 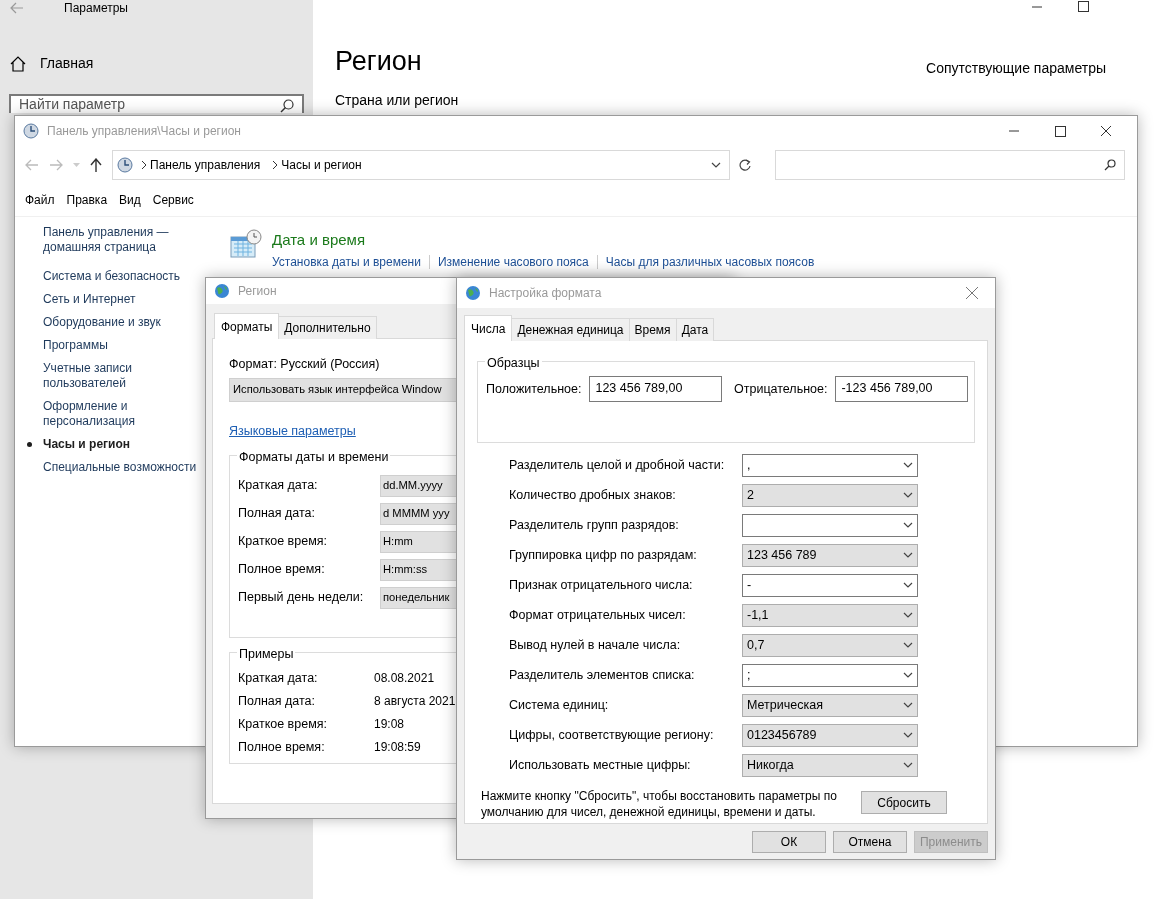 I want to click on menu-item: Вид, so click(x=130, y=200).